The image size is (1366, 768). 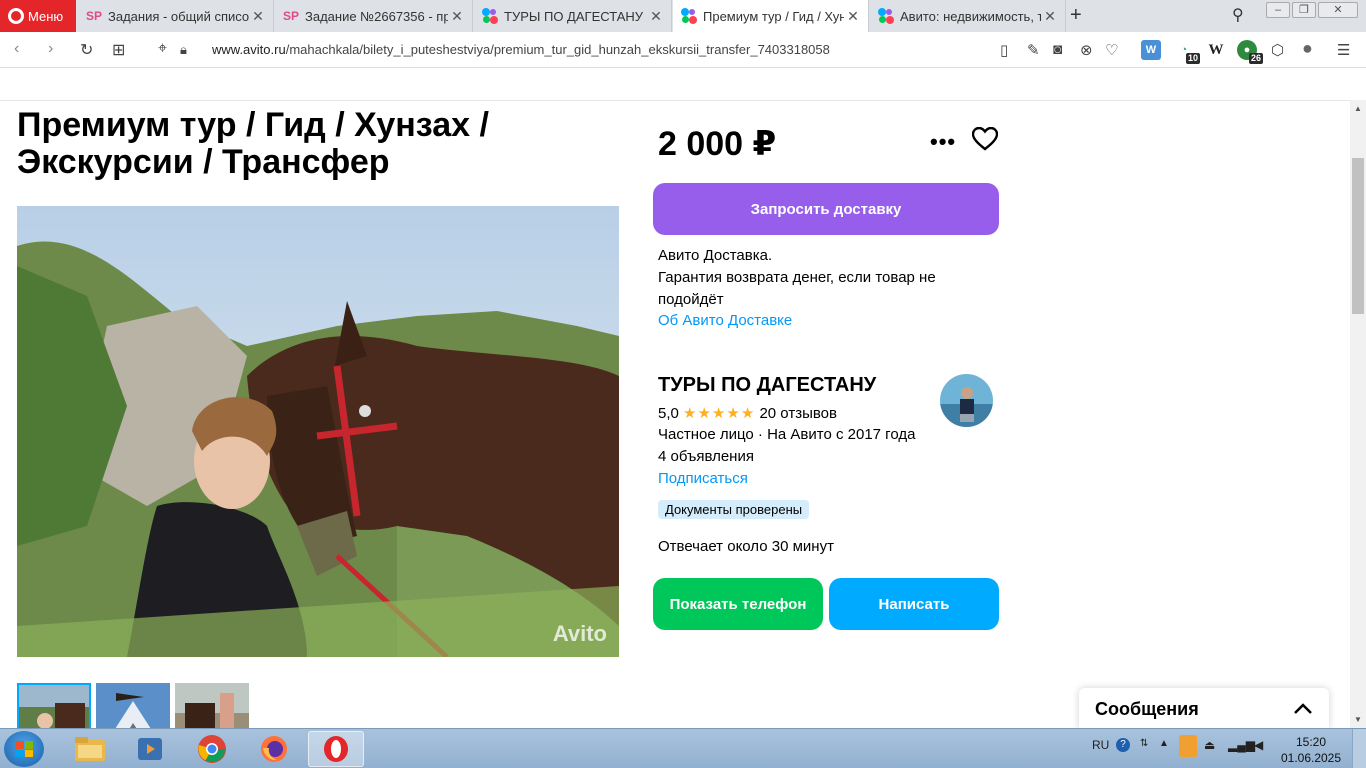 I want to click on rds-extension-icon: ● 26, so click(x=1250, y=52).